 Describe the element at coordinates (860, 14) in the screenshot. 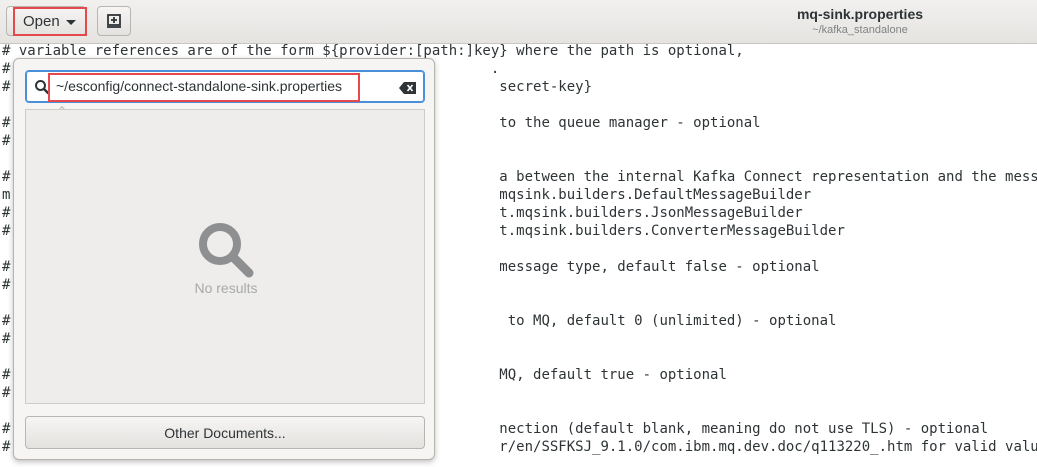

I see `window-title: mq-sink.properties` at that location.